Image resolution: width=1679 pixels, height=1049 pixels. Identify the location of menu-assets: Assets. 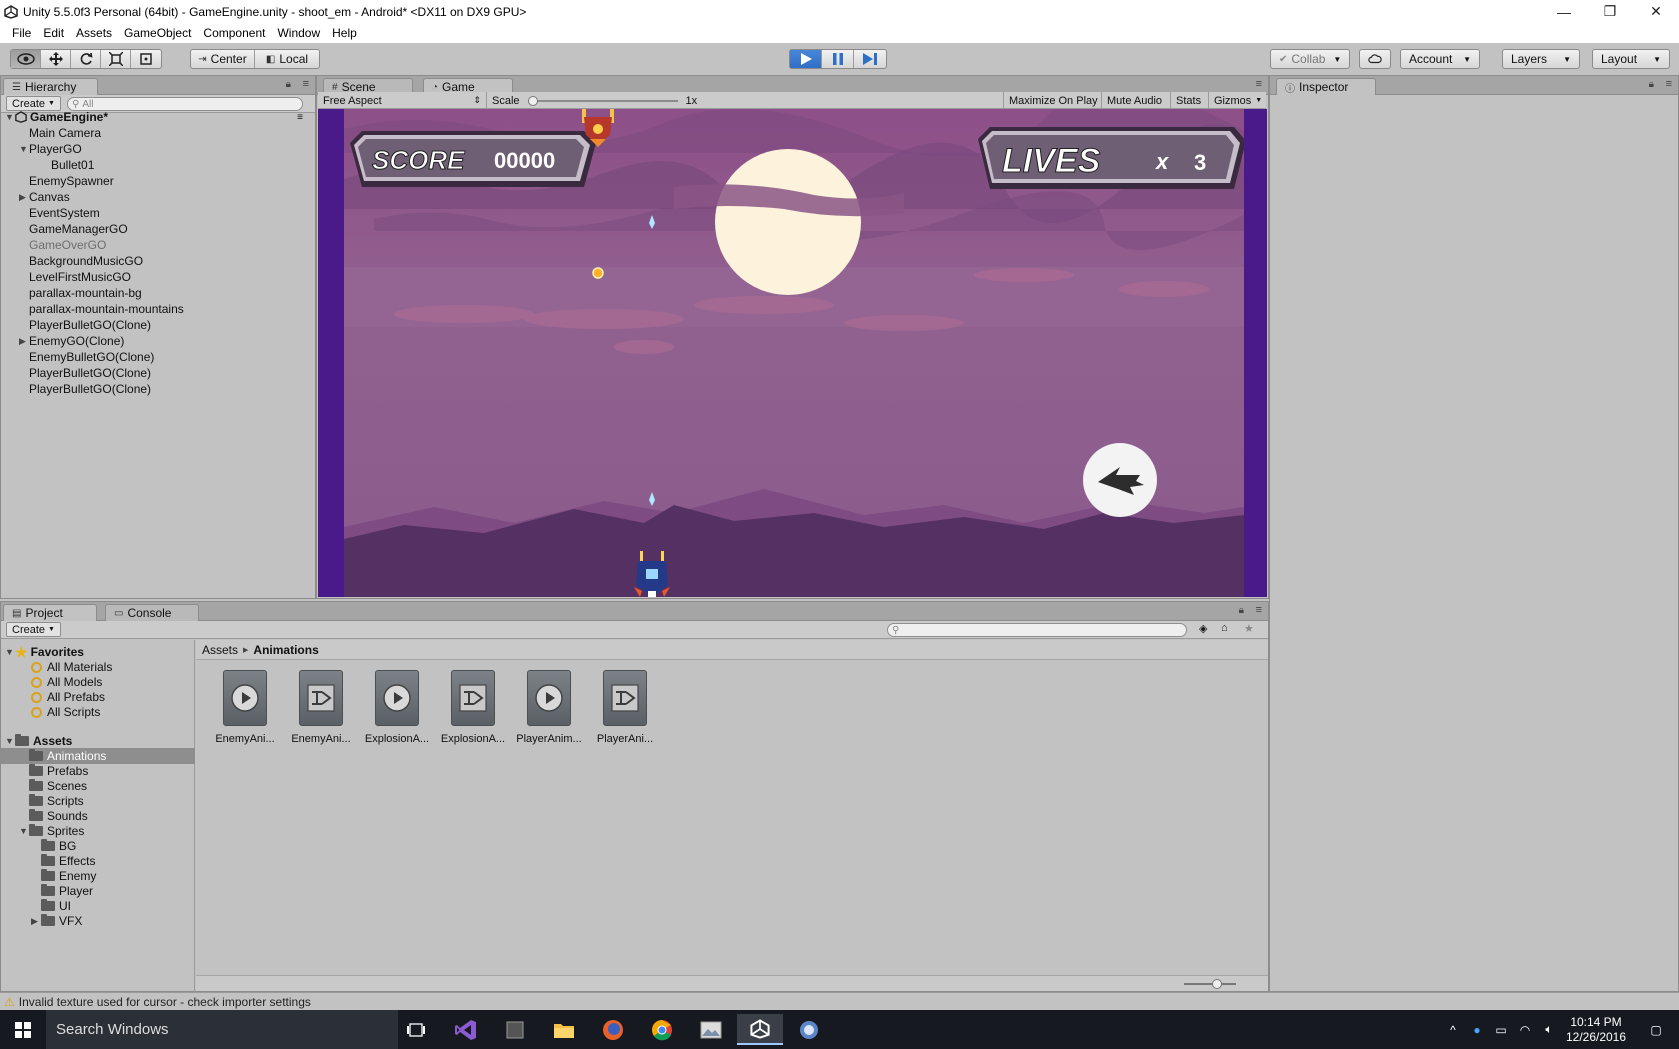
(94, 33).